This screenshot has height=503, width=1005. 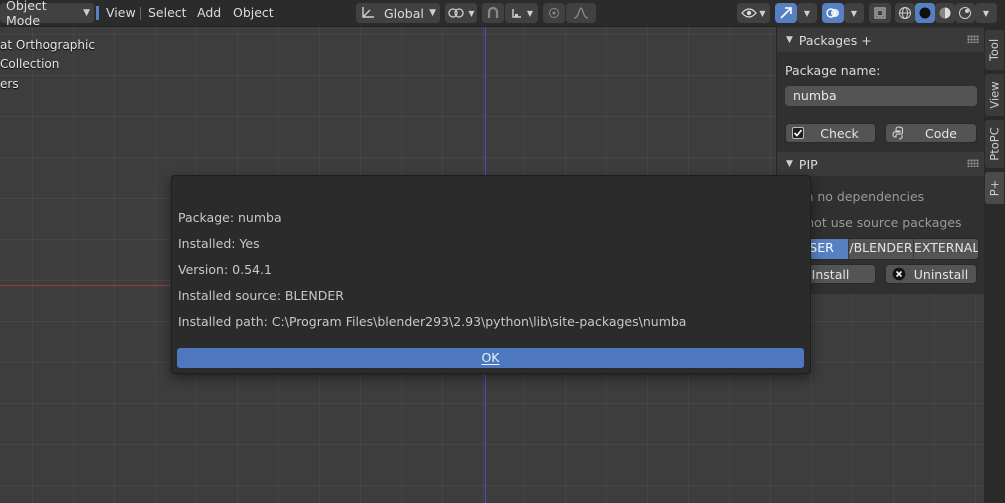 What do you see at coordinates (946, 249) in the screenshot?
I see `target-external: EXTERNAL` at bounding box center [946, 249].